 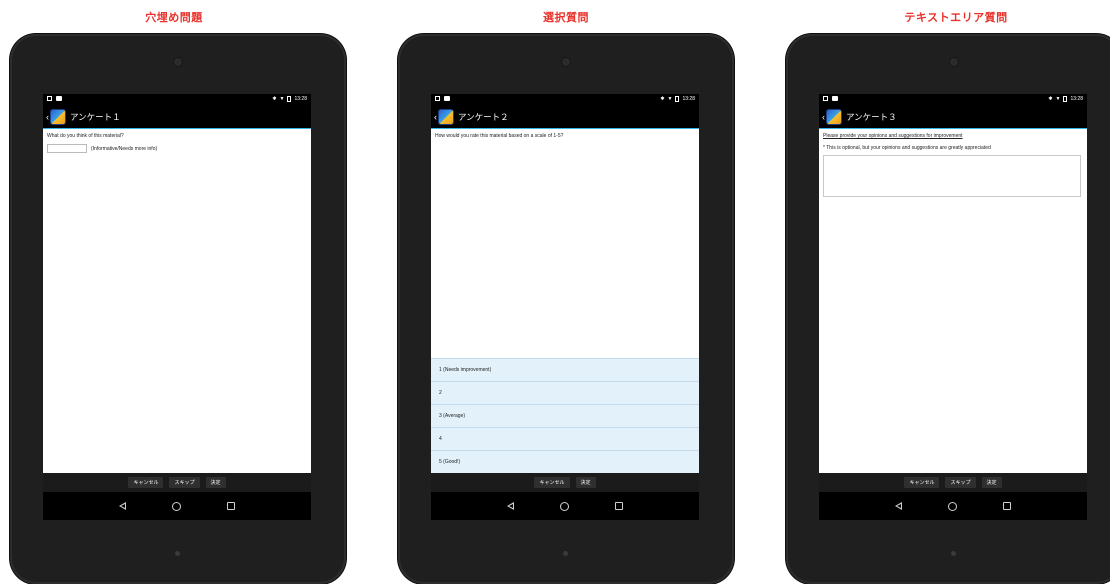 What do you see at coordinates (871, 117) in the screenshot?
I see `page-title: アンケート３` at bounding box center [871, 117].